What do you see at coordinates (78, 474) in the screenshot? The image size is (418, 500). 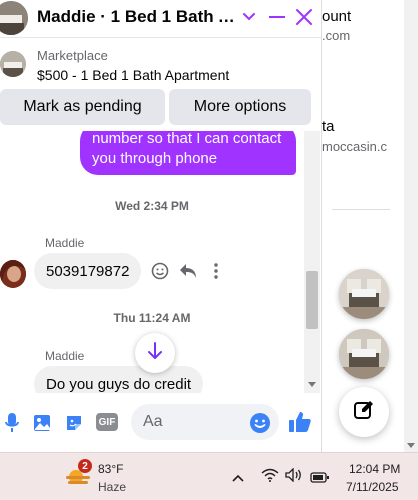 I see `weather-icon: 2` at bounding box center [78, 474].